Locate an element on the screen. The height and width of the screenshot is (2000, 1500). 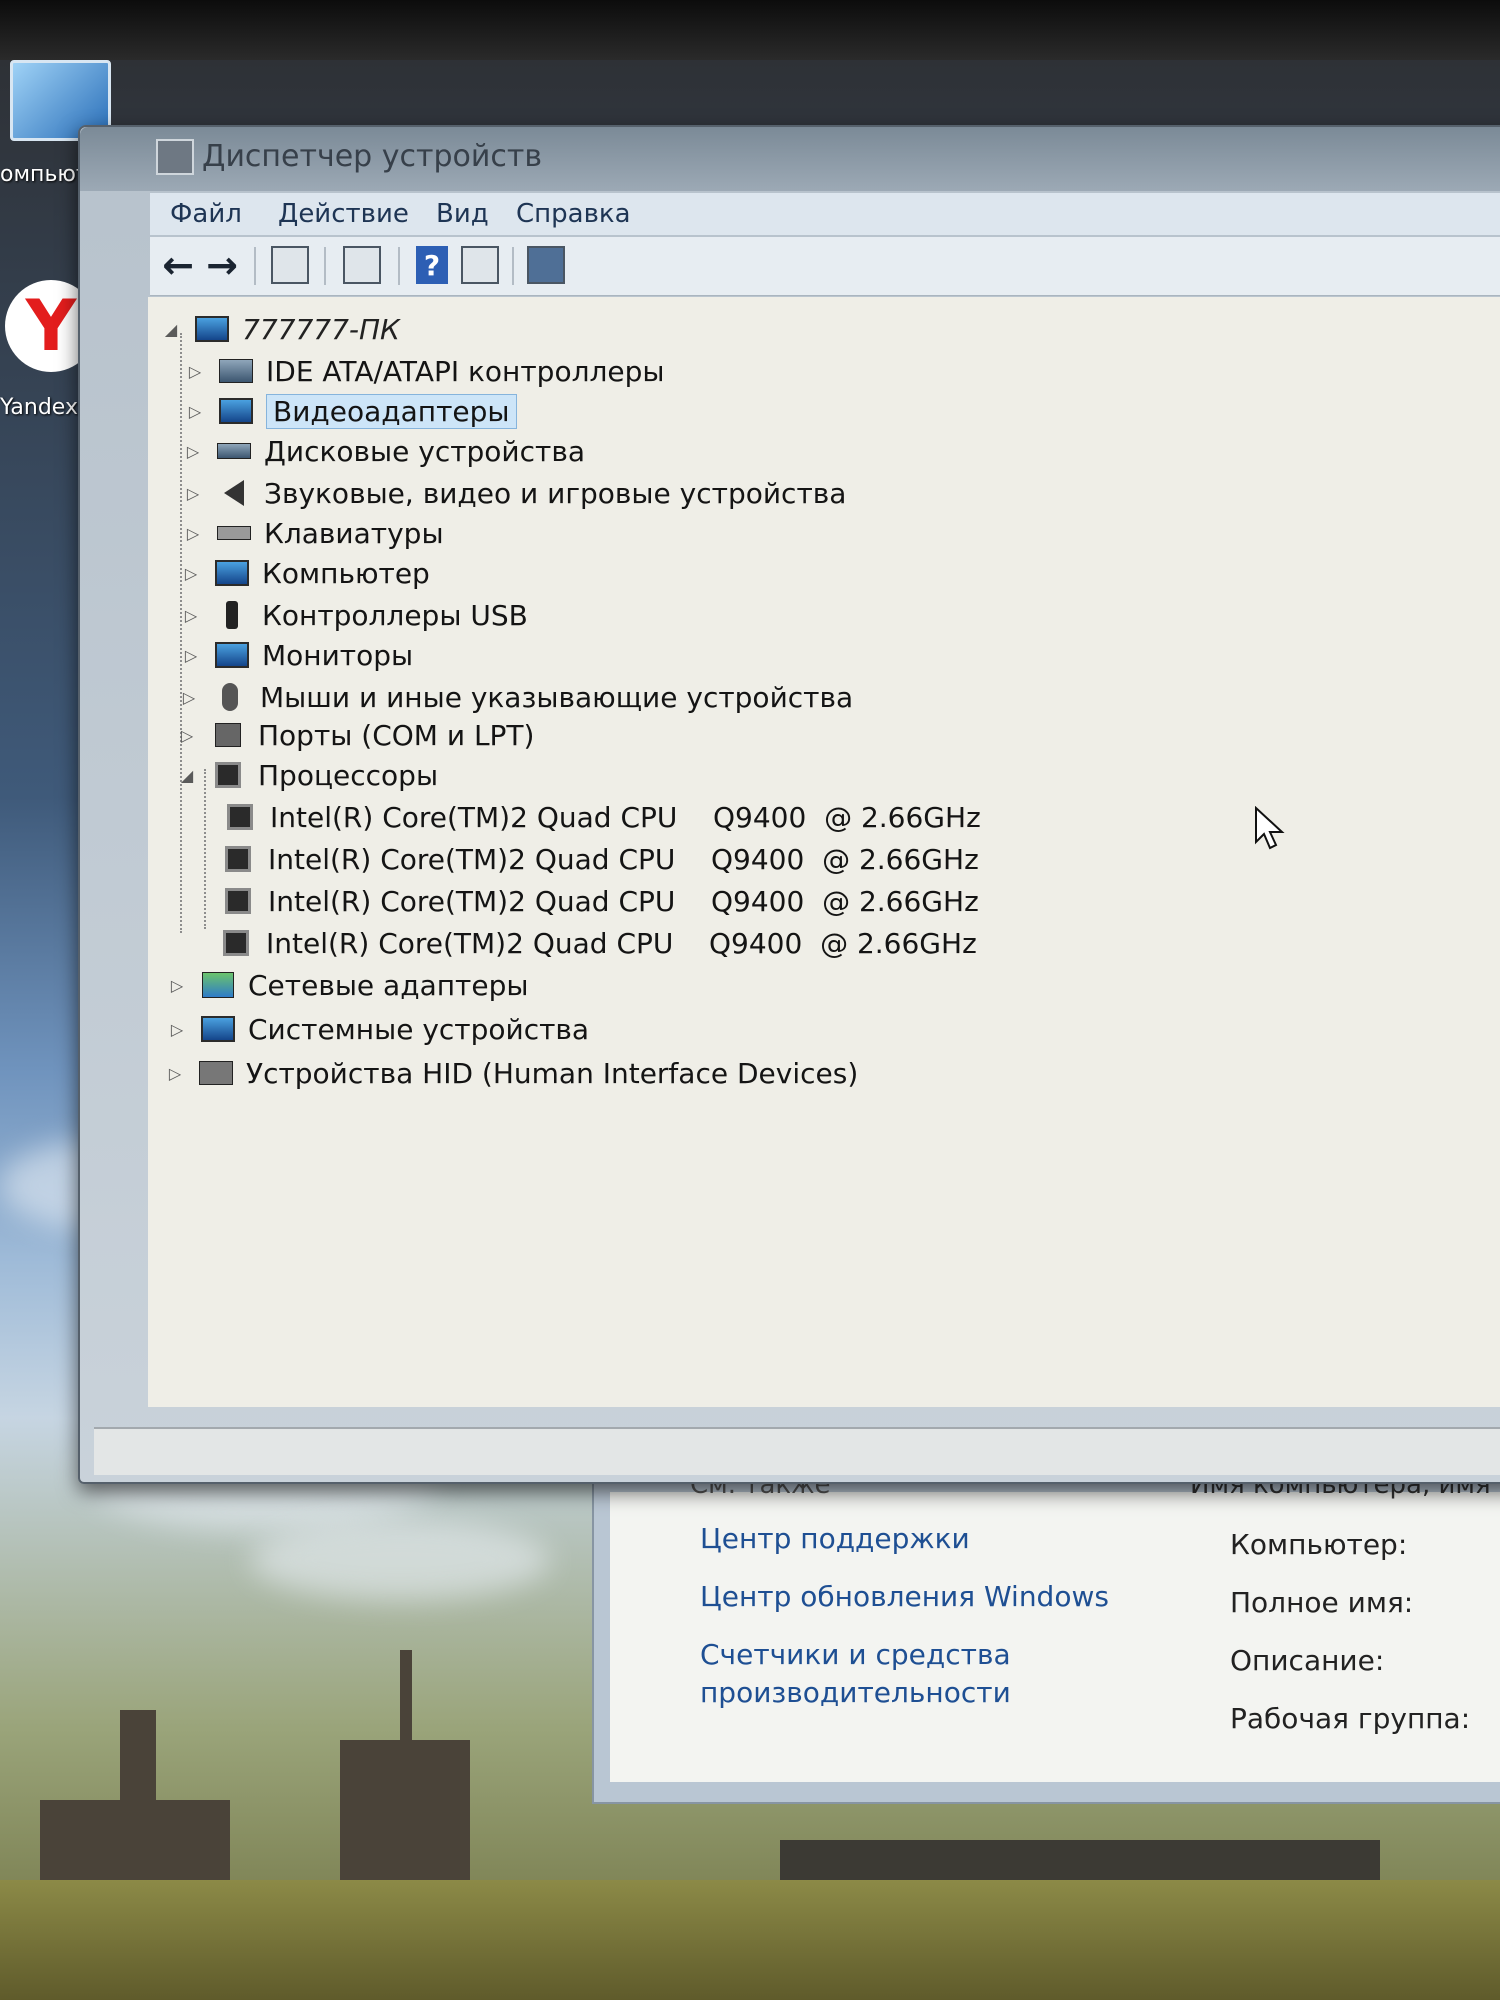
show-hide-tree-button is located at coordinates (290, 265).